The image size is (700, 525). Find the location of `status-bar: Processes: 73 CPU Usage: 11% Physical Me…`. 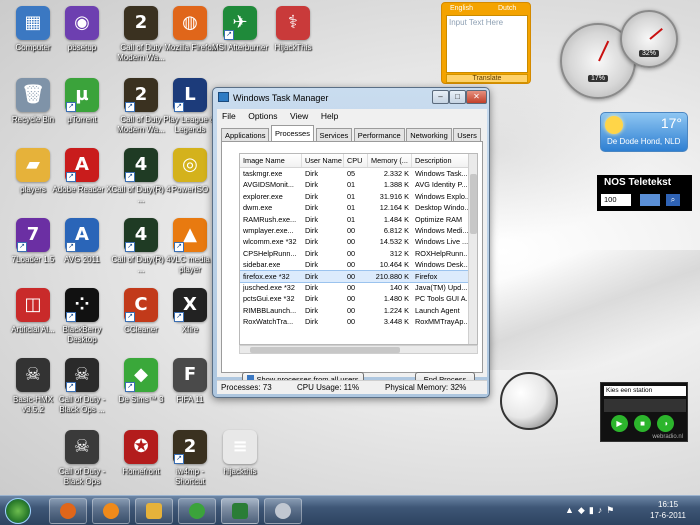

status-bar: Processes: 73 CPU Usage: 11% Physical Me… is located at coordinates (352, 387).